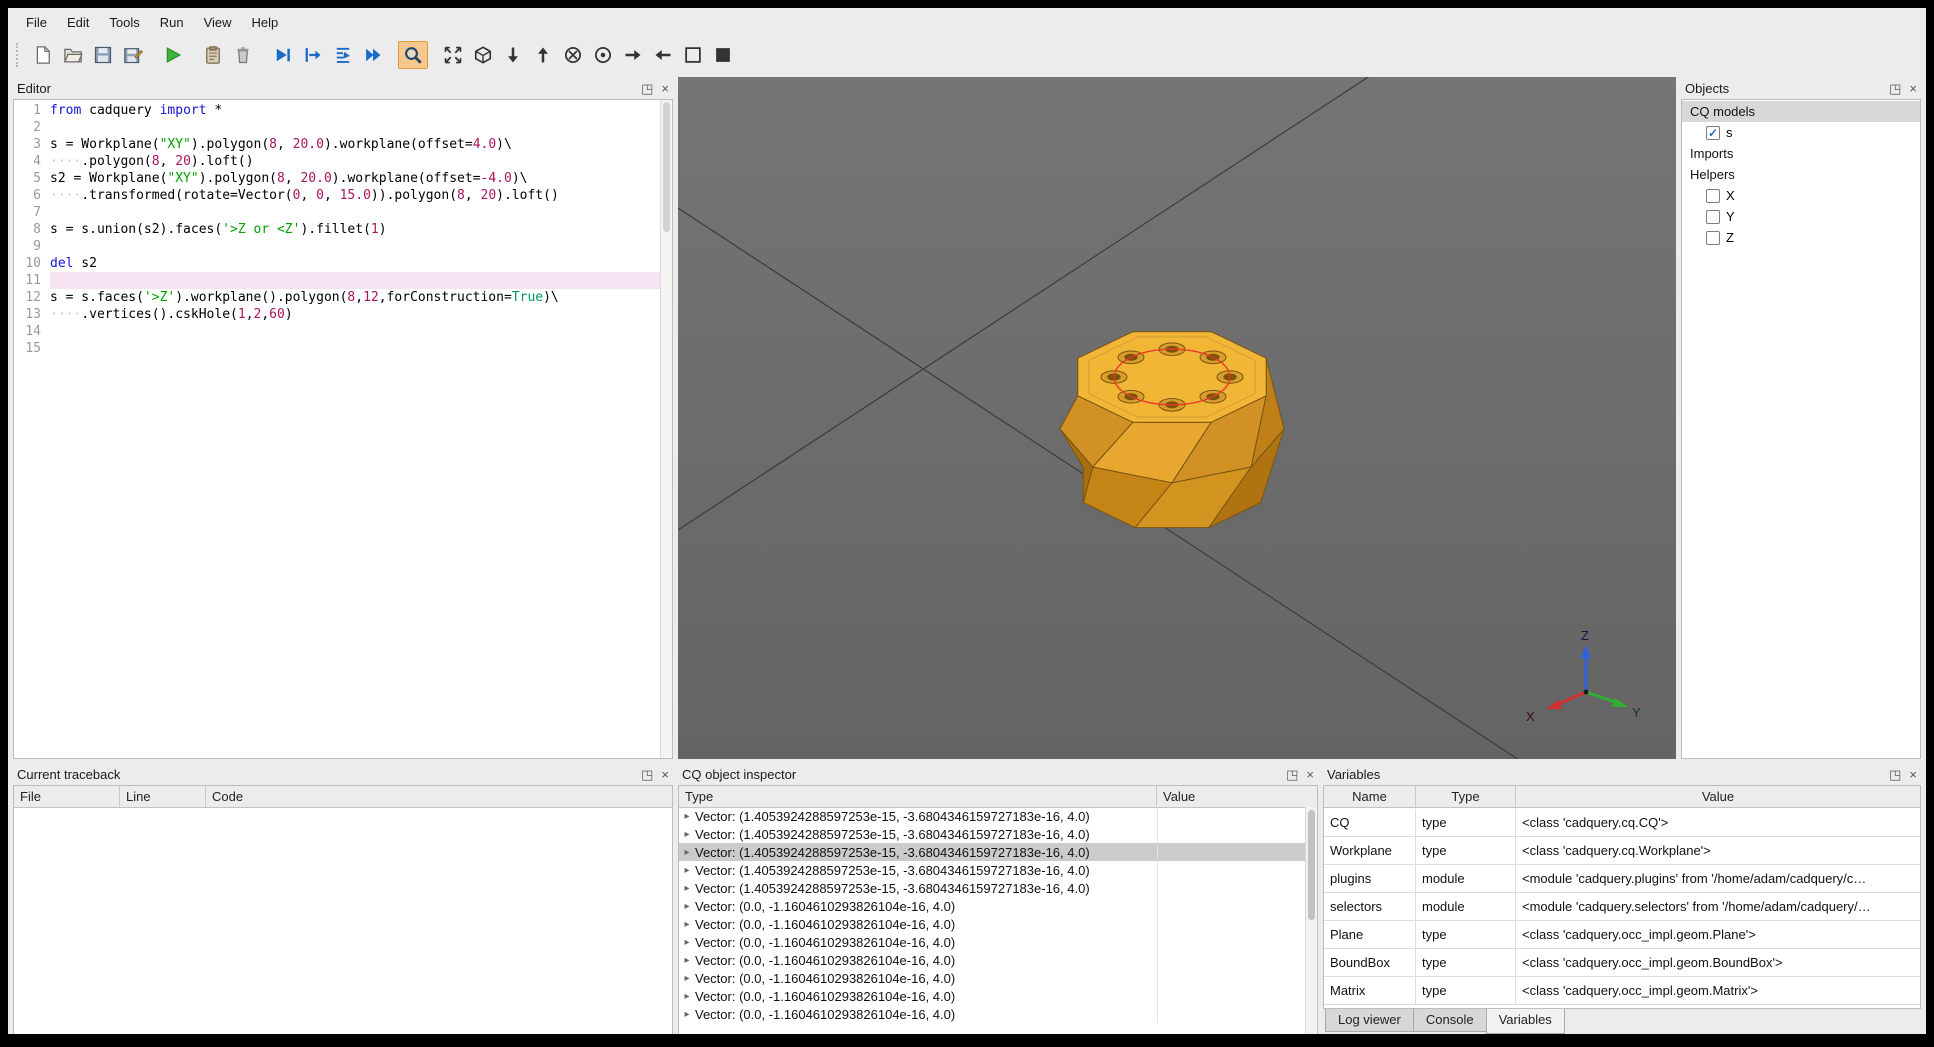 This screenshot has width=1934, height=1047. I want to click on step-button, so click(313, 55).